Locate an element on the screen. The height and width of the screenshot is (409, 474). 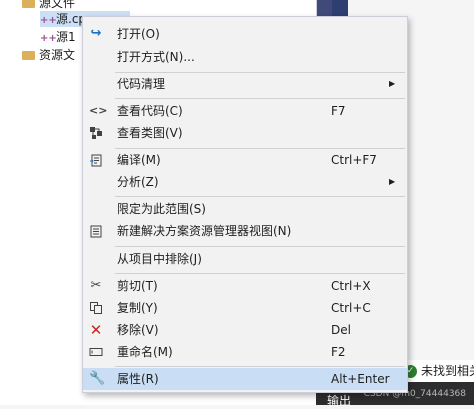
tree-item-source1: ++源1 is located at coordinates (58, 37).